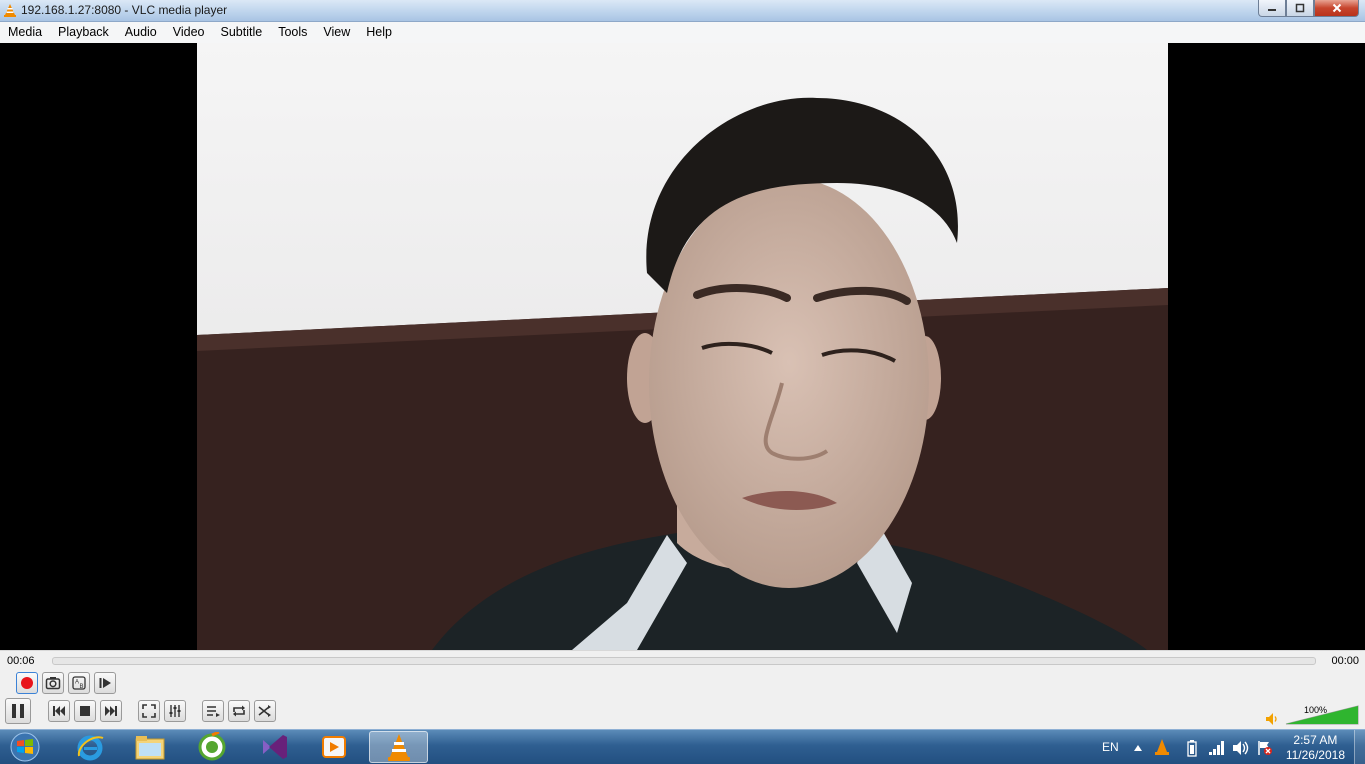  Describe the element at coordinates (1110, 747) in the screenshot. I see `language-indicator: EN` at that location.